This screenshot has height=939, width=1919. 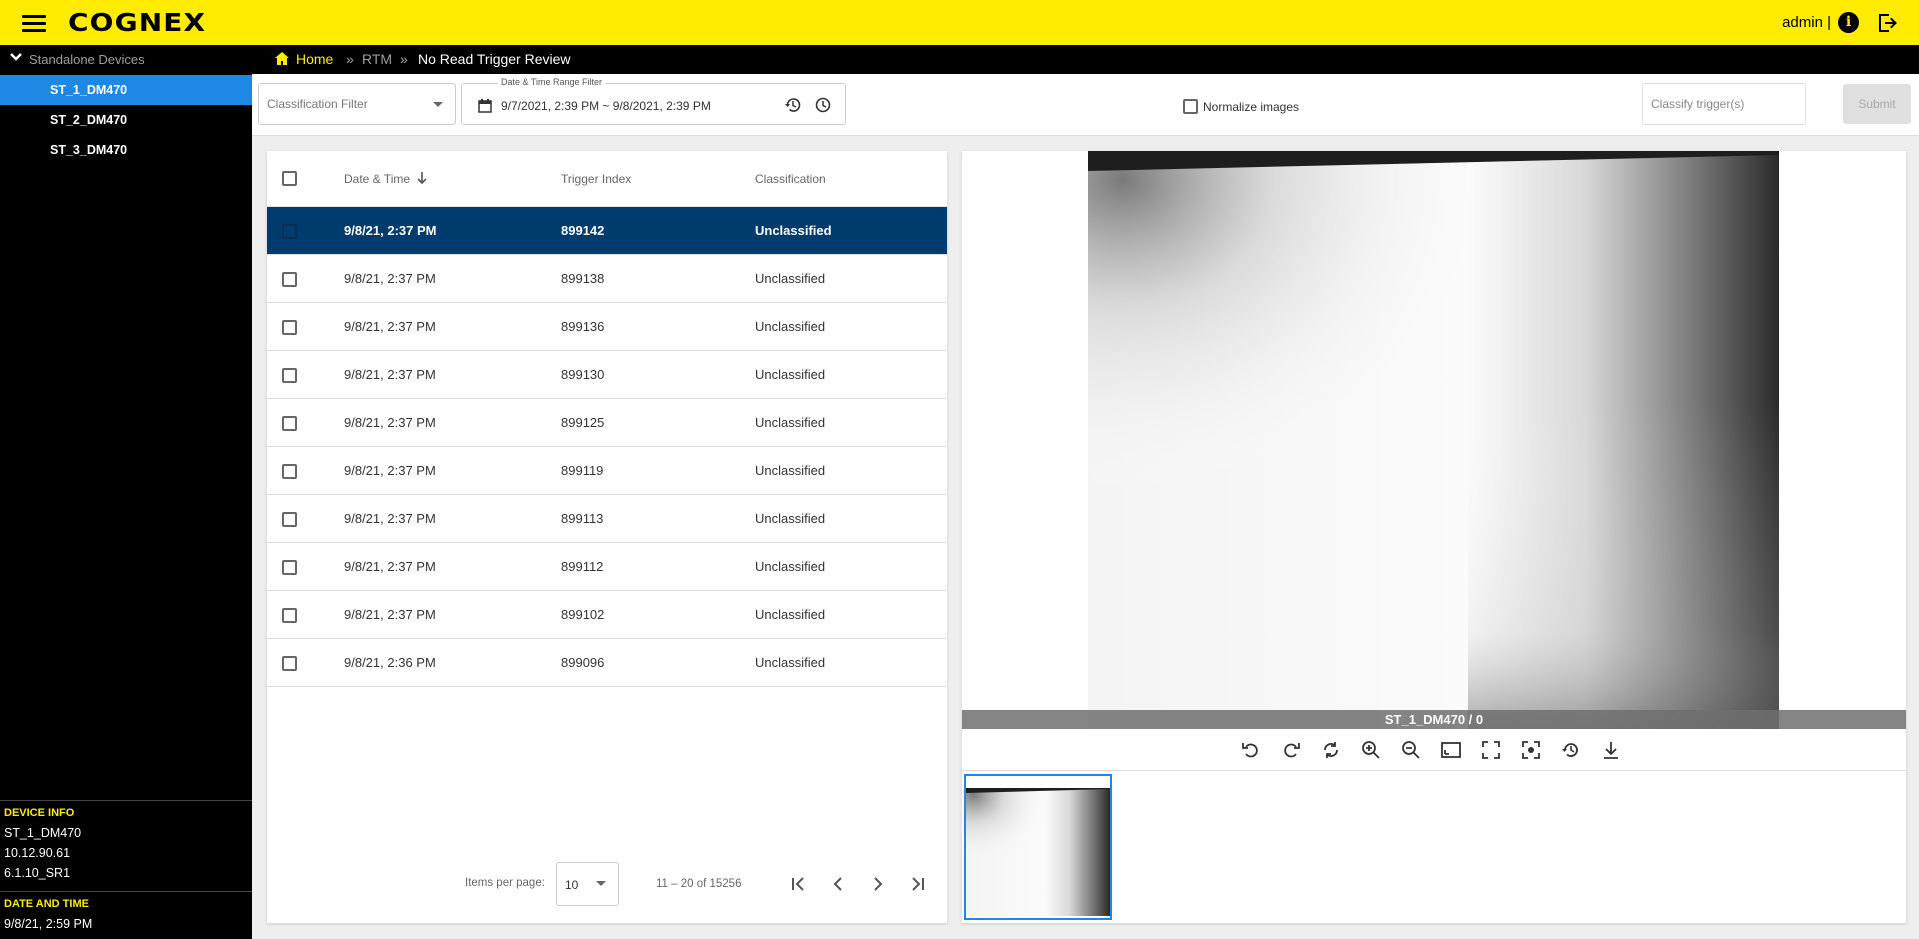 What do you see at coordinates (606, 106) in the screenshot?
I see `date-range-value: 9/7/2021, 2:39 PM ~ 9/8/2021, 2:39 PM` at bounding box center [606, 106].